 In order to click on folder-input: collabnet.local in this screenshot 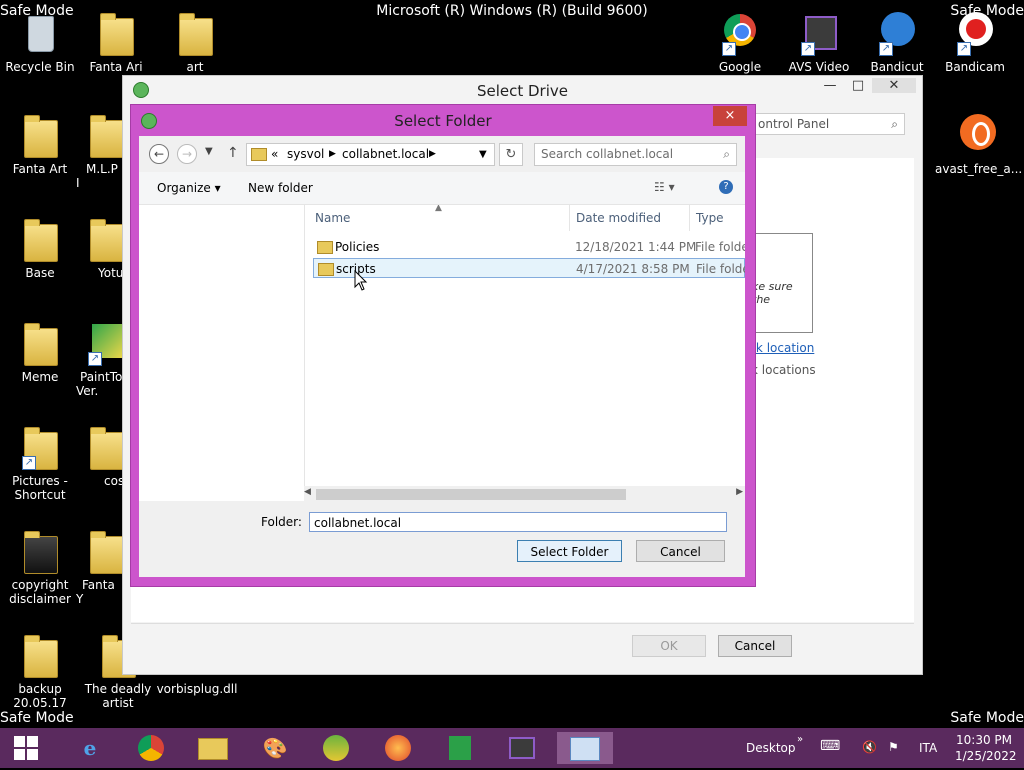, I will do `click(518, 522)`.